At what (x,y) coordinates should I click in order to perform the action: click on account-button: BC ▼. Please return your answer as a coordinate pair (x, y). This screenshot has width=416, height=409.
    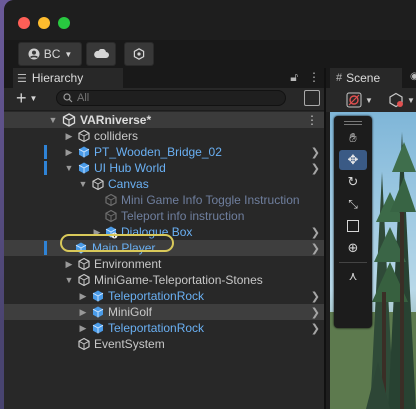
    Looking at the image, I should click on (50, 54).